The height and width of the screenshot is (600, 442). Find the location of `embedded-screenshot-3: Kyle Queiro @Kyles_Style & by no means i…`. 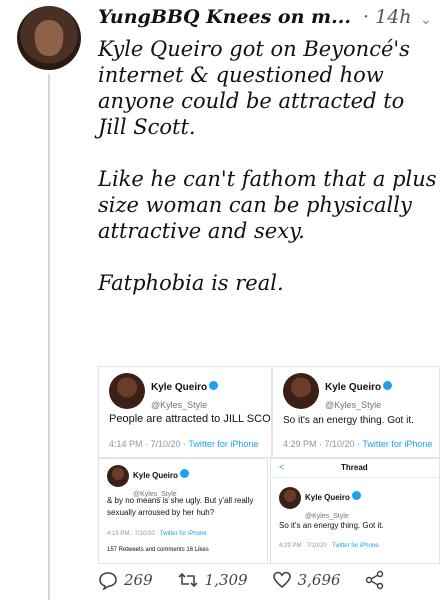

embedded-screenshot-3: Kyle Queiro @Kyles_Style & by no means i… is located at coordinates (183, 511).